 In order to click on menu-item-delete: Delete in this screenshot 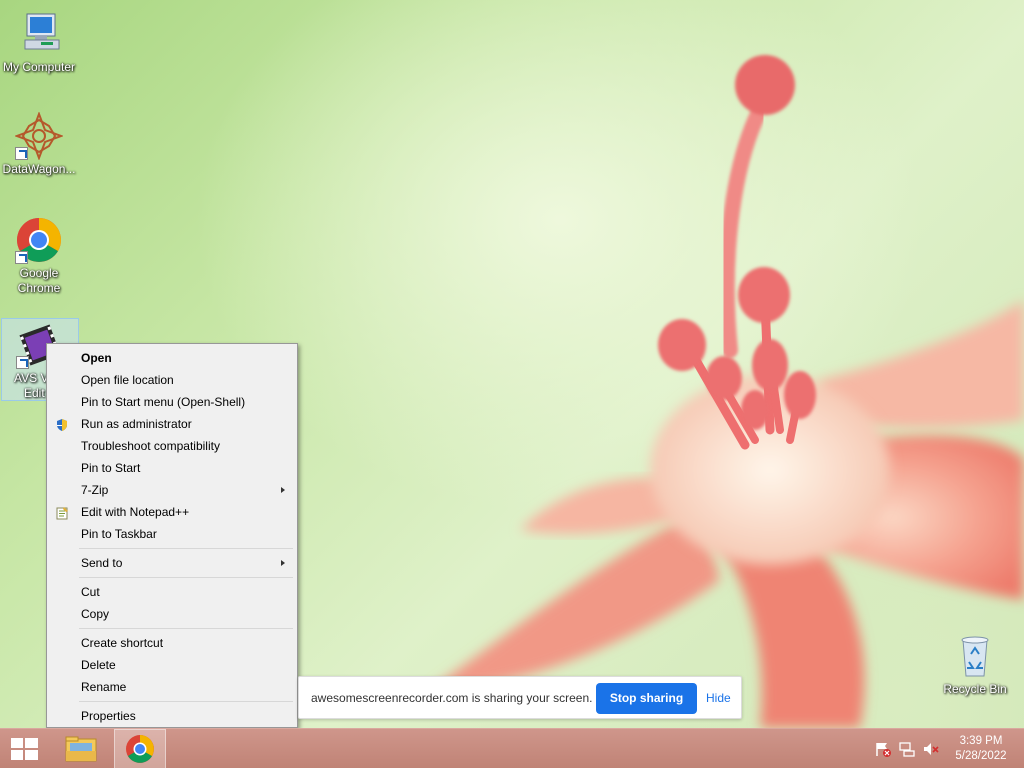, I will do `click(172, 665)`.